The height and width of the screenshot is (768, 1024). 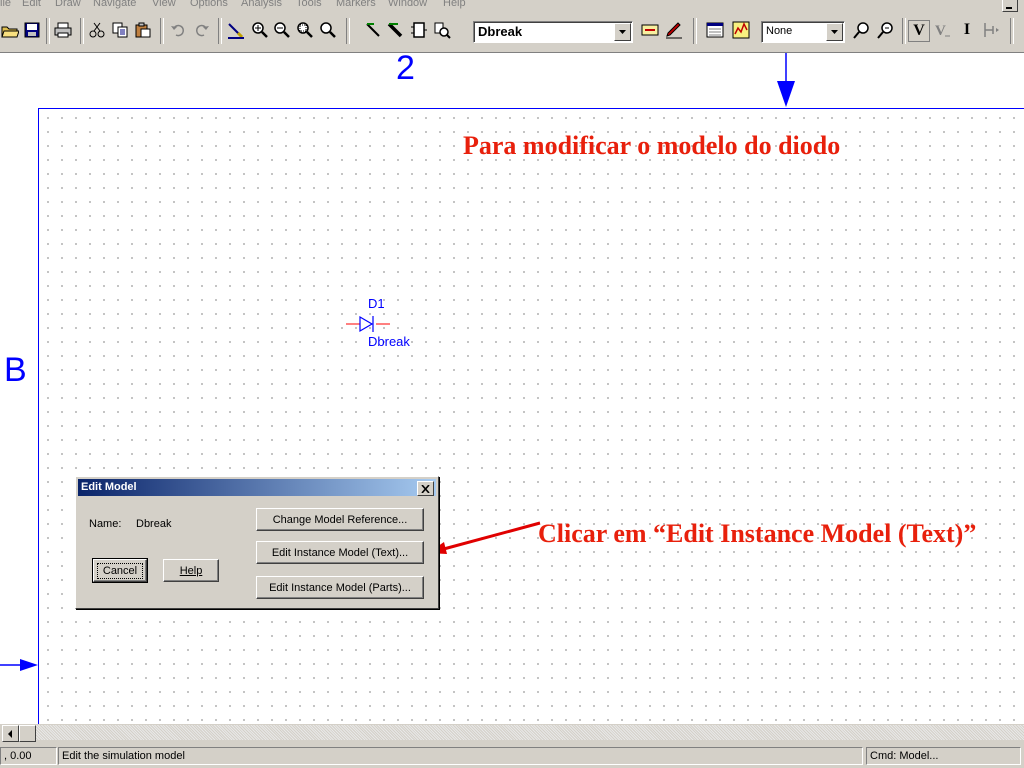 I want to click on horizontal-scrollbar, so click(x=512, y=733).